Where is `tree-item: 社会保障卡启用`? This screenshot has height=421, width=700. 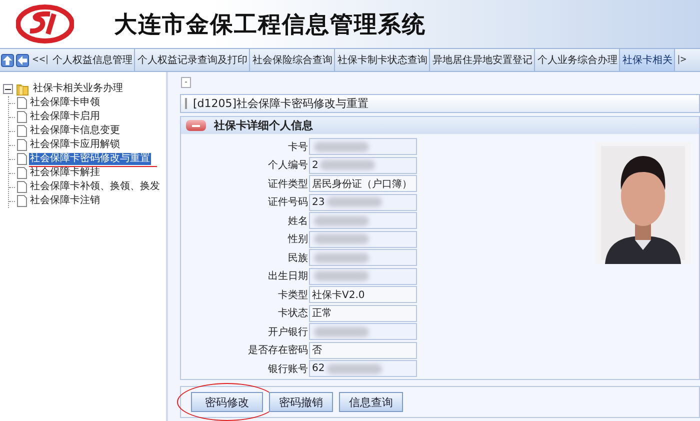
tree-item: 社会保障卡启用 is located at coordinates (65, 117).